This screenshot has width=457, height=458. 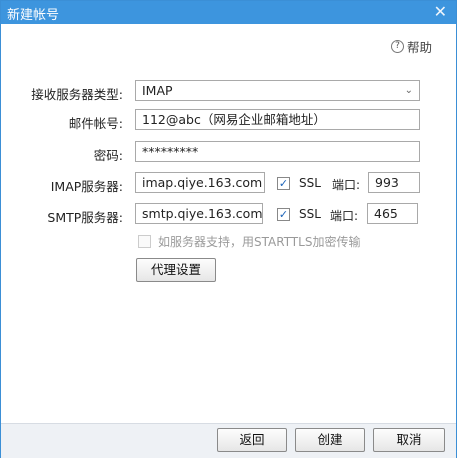 I want to click on email-label: 邮件帐号:, so click(x=95, y=123).